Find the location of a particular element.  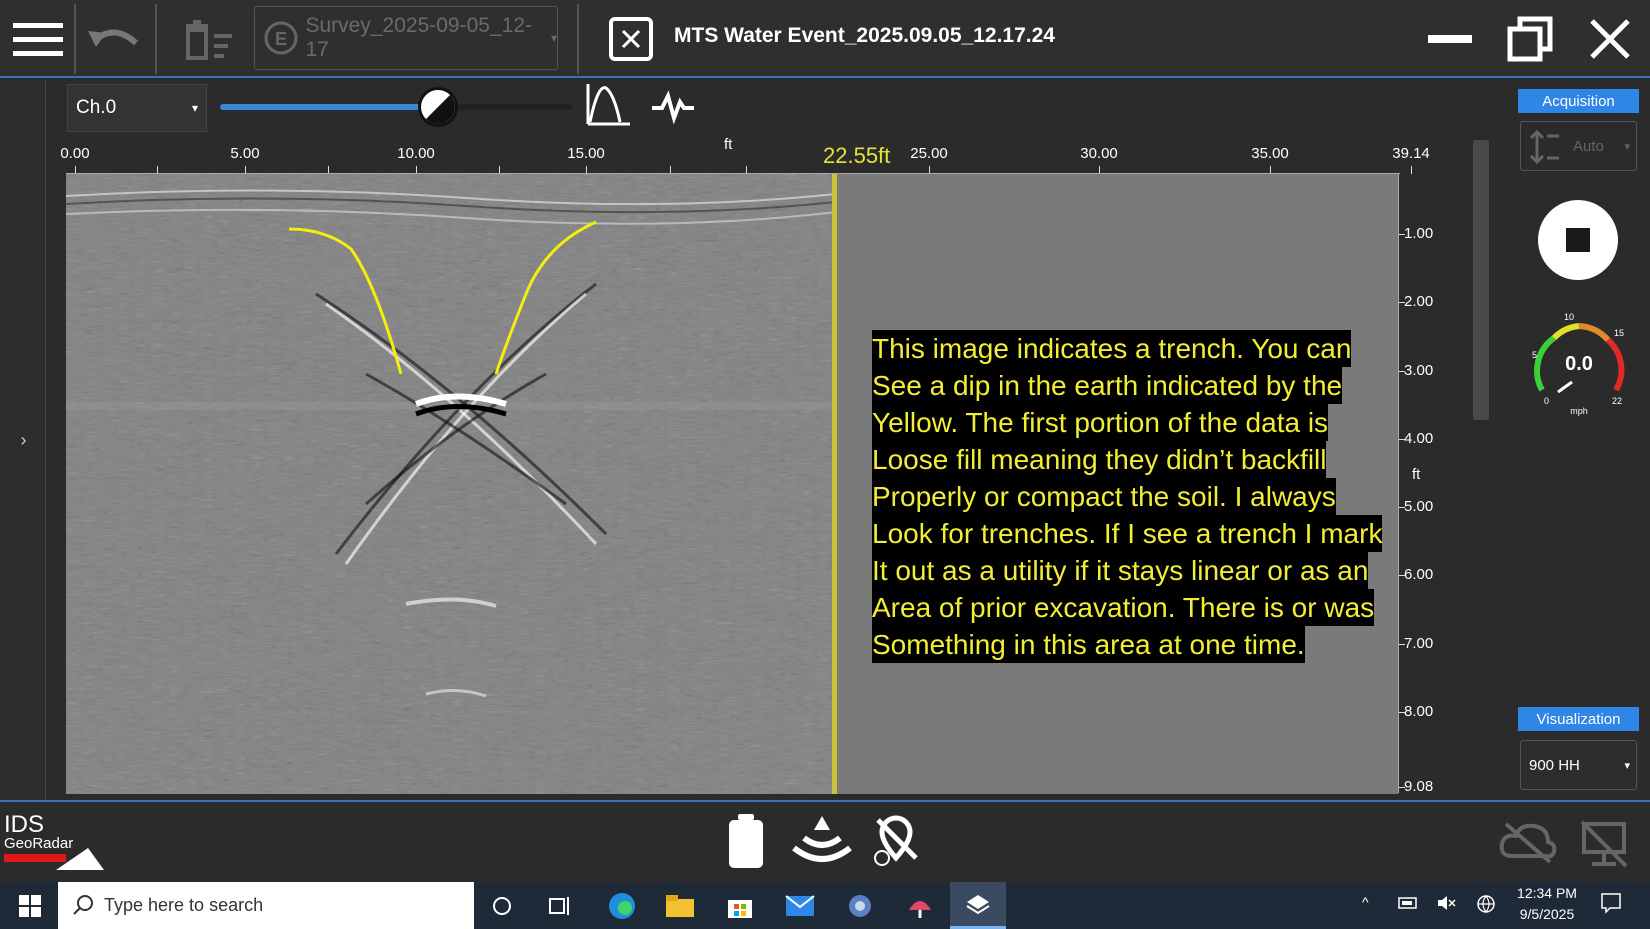

globe-network-icon is located at coordinates (1486, 904).